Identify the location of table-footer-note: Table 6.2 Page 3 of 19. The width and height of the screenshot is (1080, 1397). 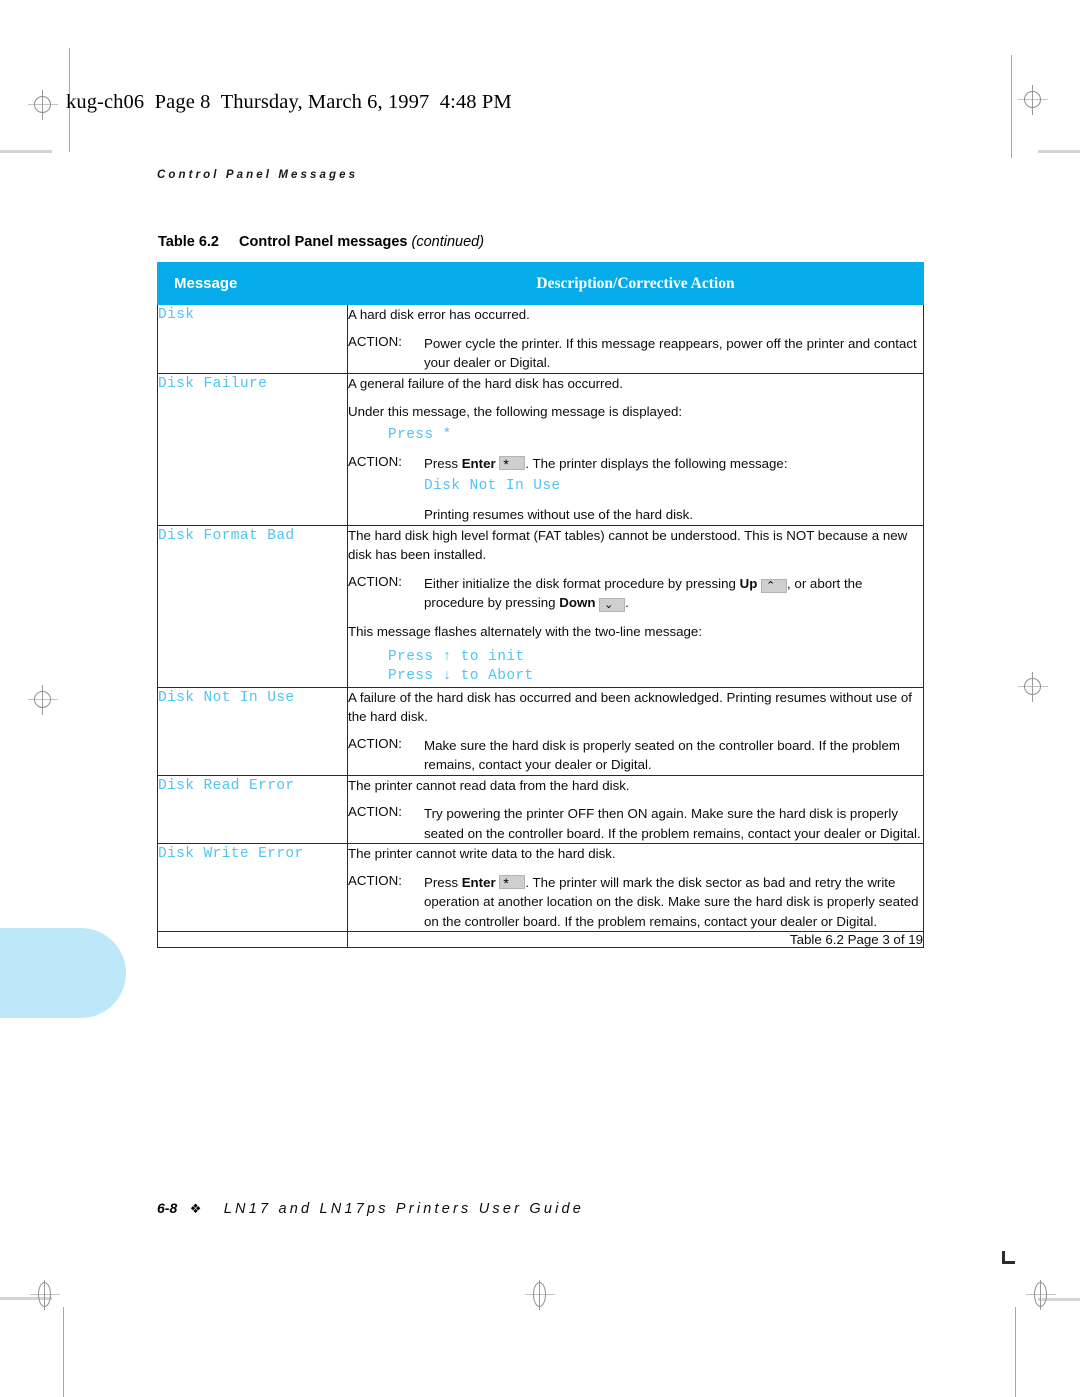
(635, 940).